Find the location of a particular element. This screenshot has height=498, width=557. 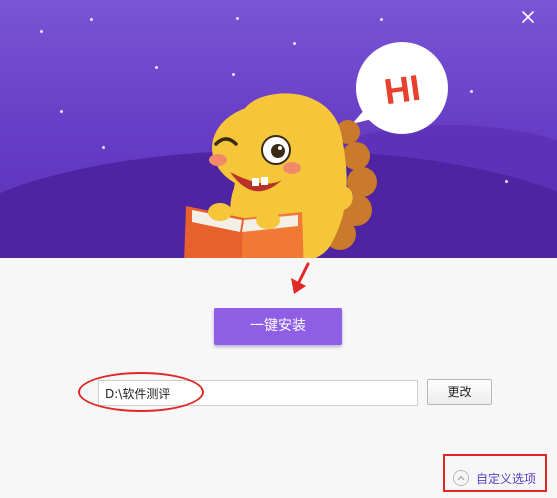

close-button is located at coordinates (528, 17).